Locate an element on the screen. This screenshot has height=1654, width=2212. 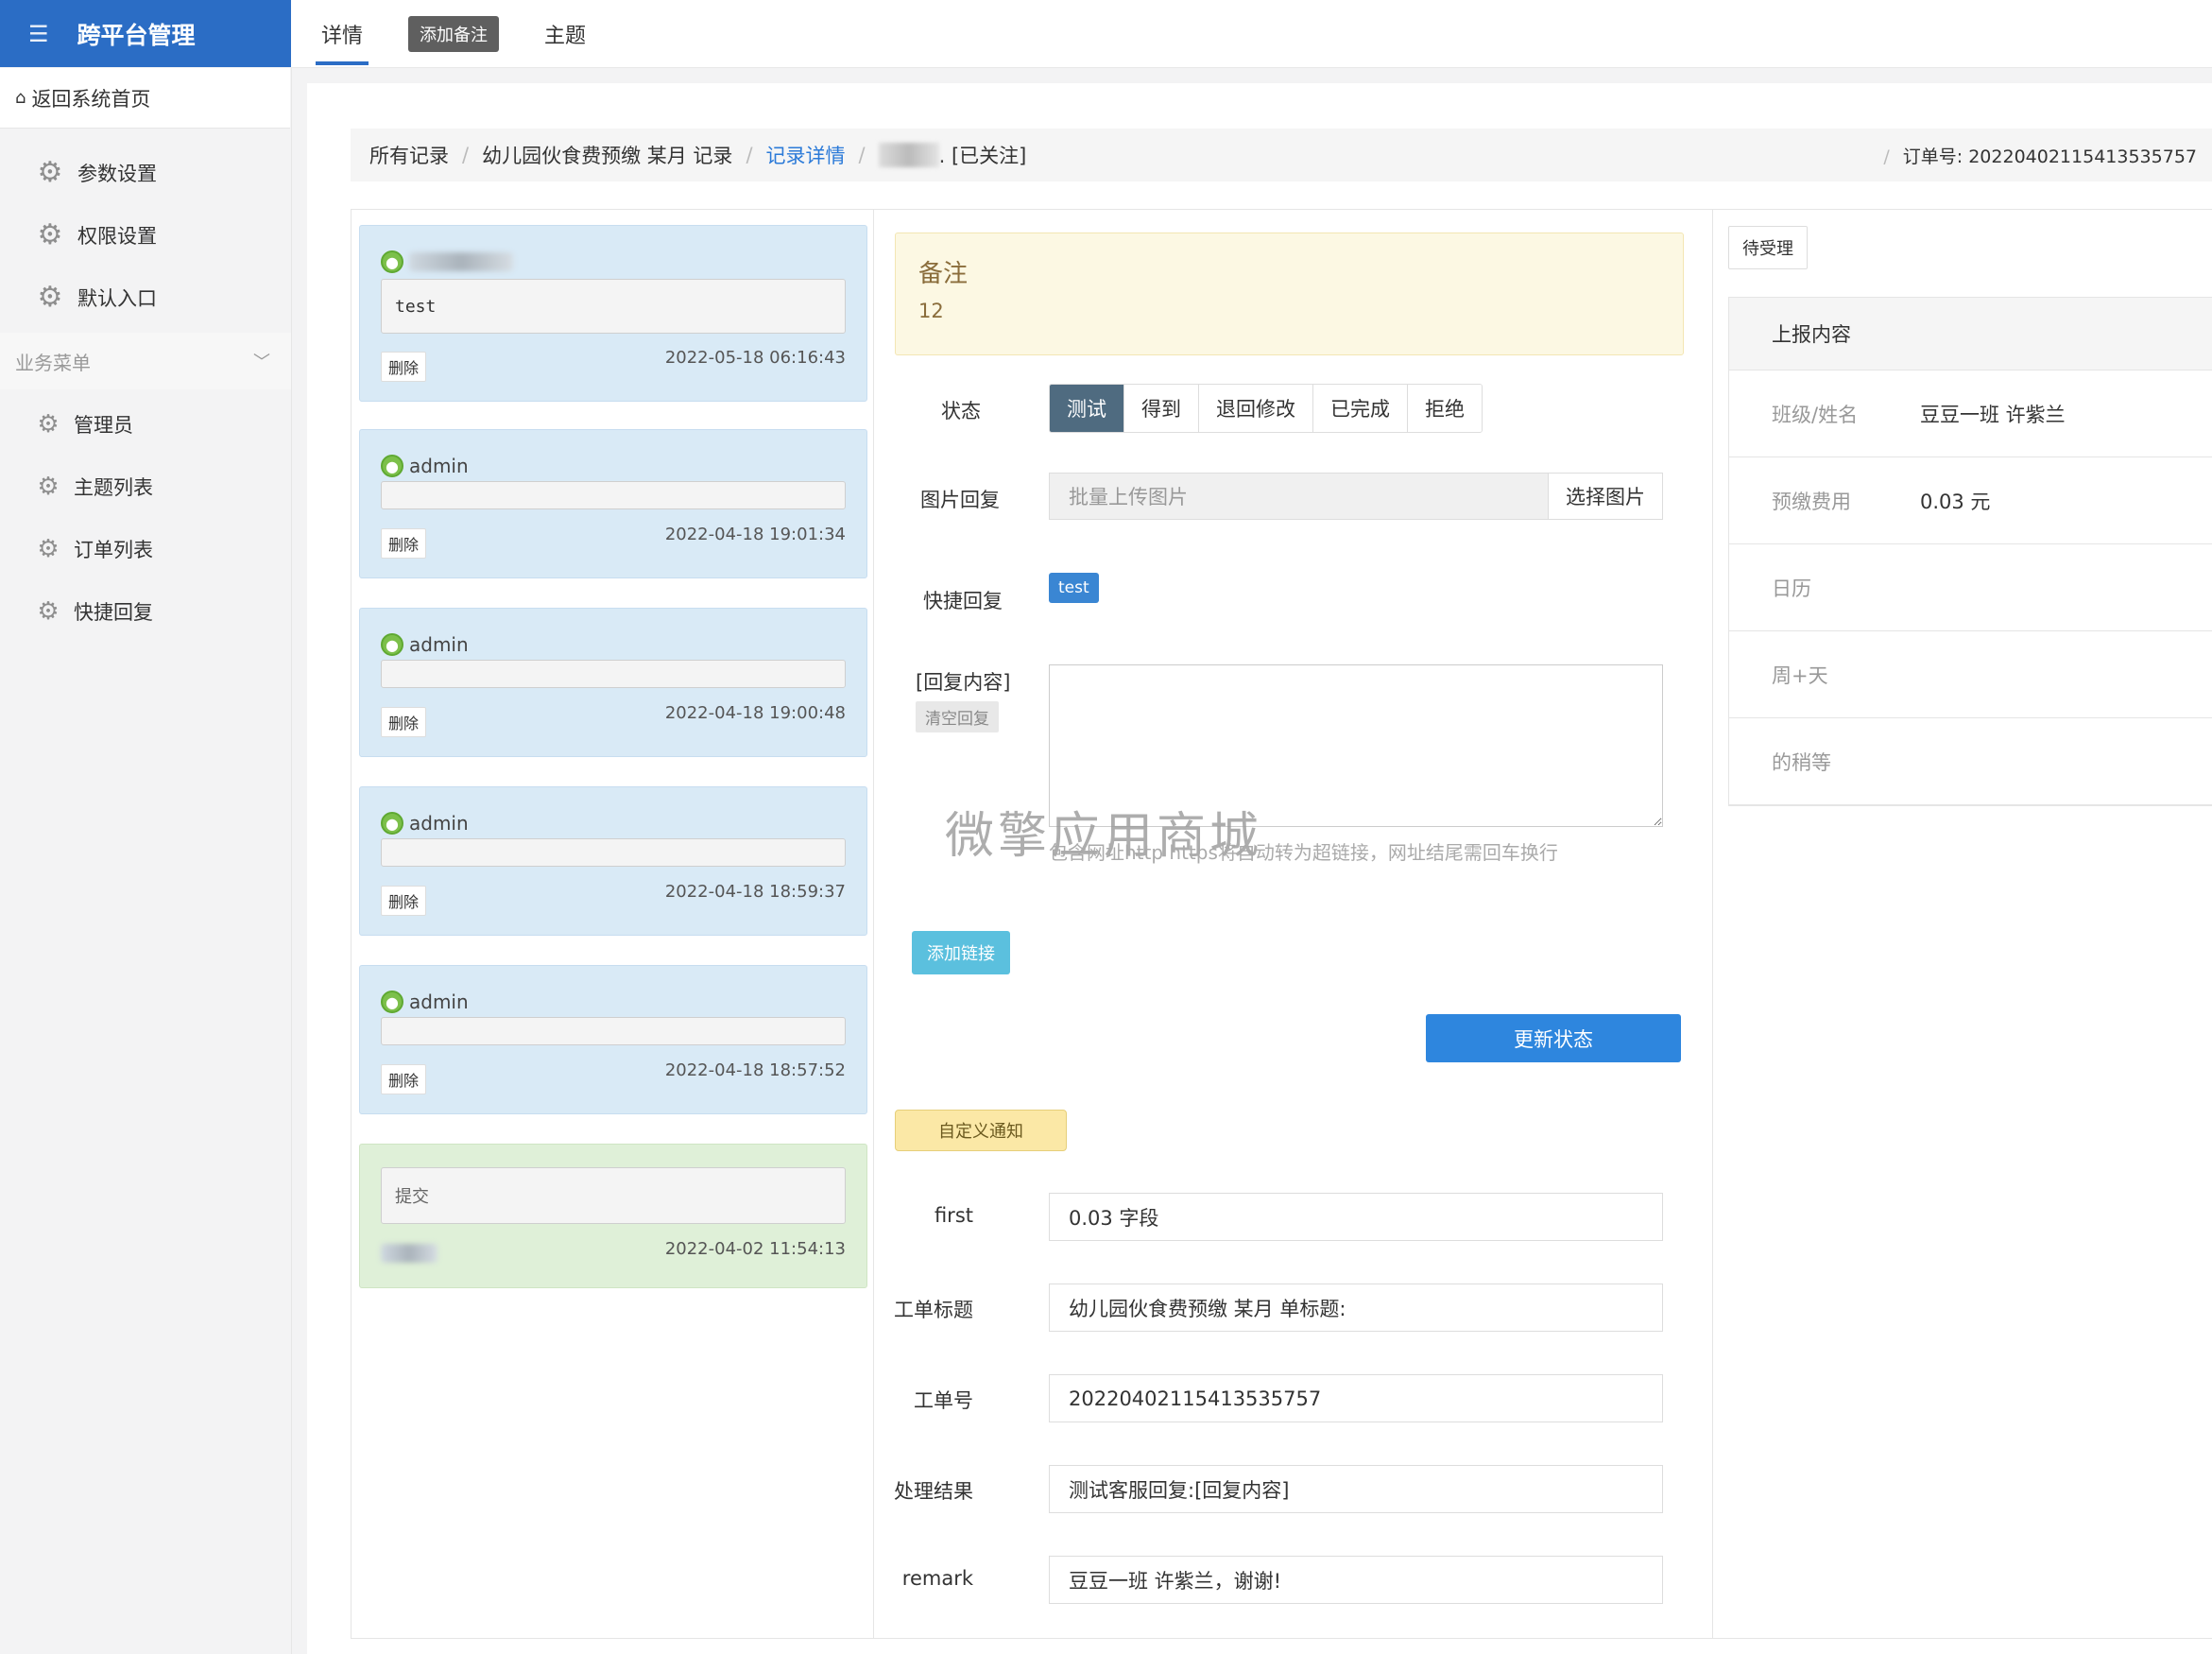
top-tabs: 详情 添加备注 主题 is located at coordinates (1251, 34).